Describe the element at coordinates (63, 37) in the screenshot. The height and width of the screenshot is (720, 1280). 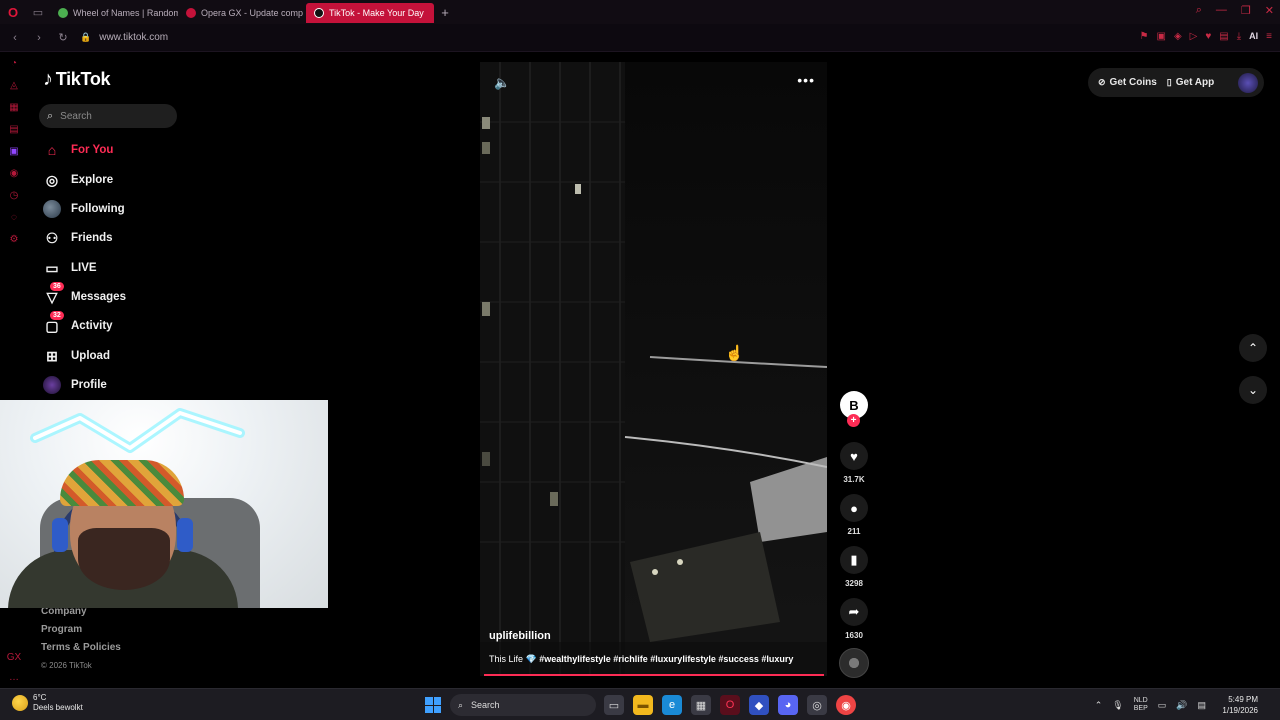
I see `reload-icon: ↻` at that location.